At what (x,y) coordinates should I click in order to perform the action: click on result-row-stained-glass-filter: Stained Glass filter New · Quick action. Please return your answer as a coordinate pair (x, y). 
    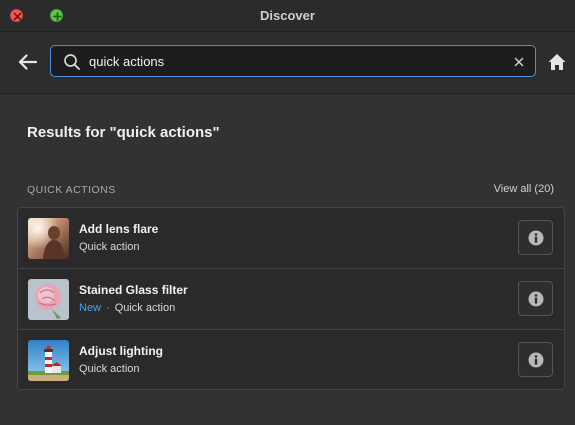
    Looking at the image, I should click on (291, 299).